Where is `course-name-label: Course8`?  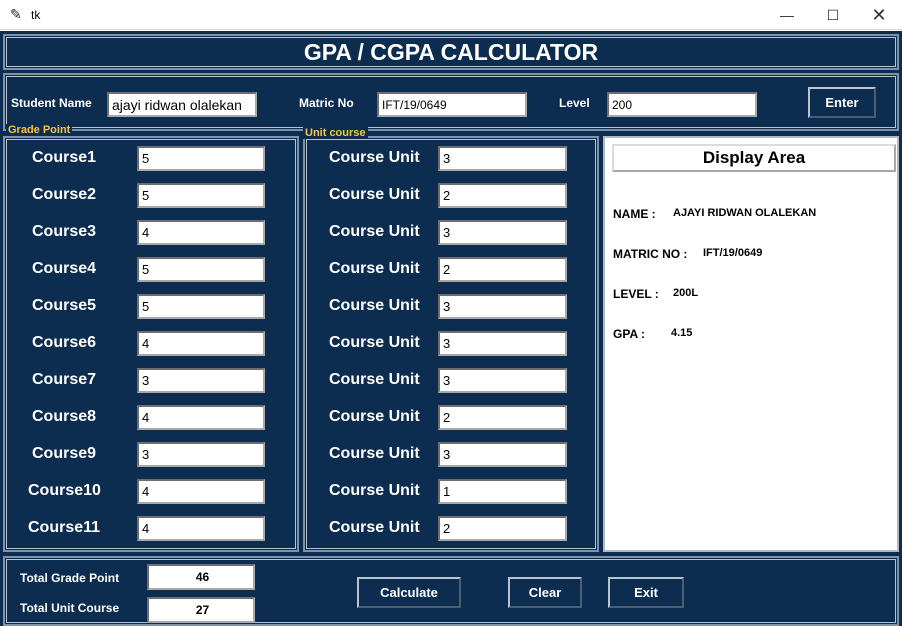 course-name-label: Course8 is located at coordinates (64, 416).